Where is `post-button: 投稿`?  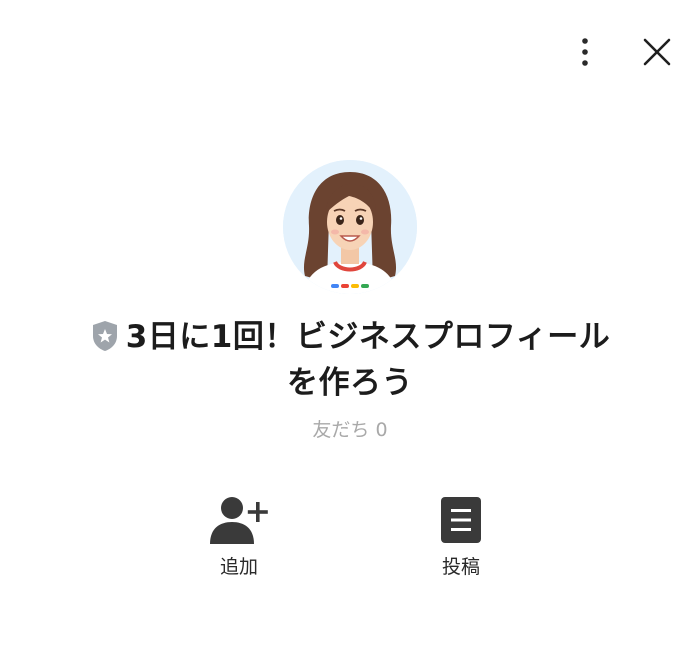 post-button: 投稿 is located at coordinates (461, 536).